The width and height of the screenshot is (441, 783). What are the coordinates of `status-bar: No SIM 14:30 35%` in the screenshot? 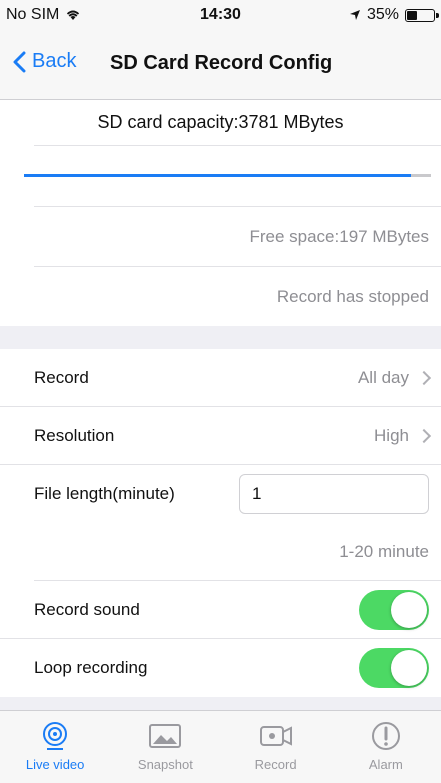 It's located at (220, 15).